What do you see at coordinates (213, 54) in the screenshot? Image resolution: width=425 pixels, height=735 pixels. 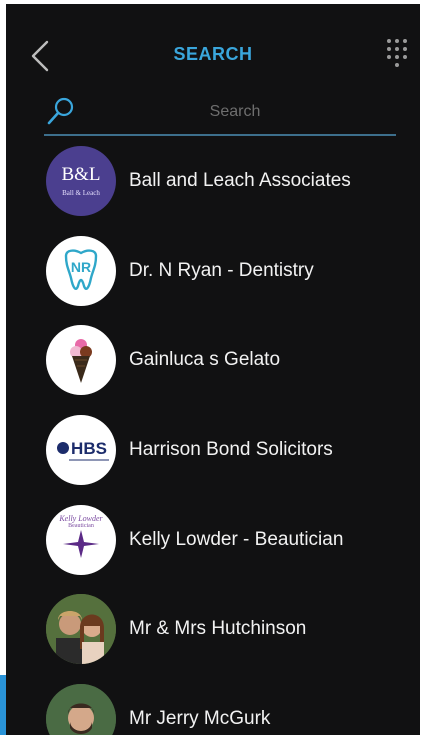 I see `page-title: SEARCH` at bounding box center [213, 54].